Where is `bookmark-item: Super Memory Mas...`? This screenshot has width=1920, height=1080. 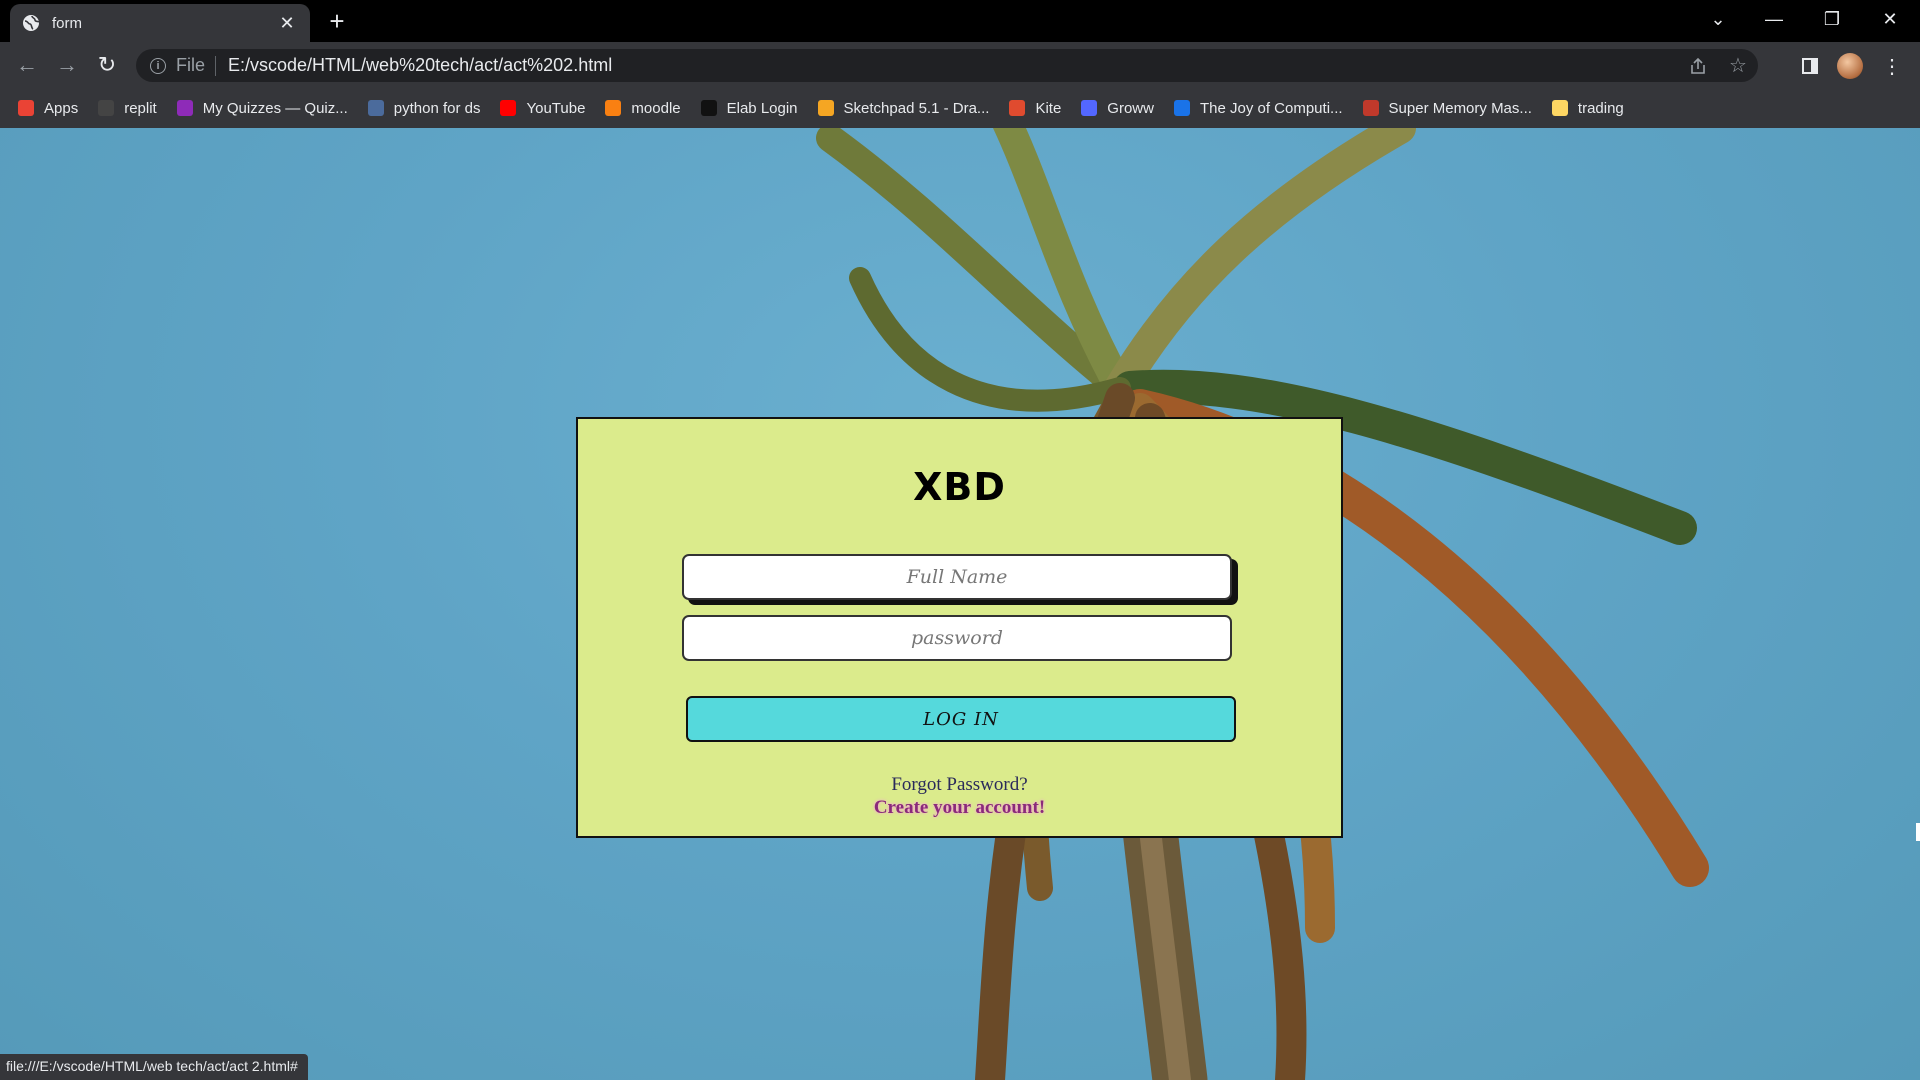 bookmark-item: Super Memory Mas... is located at coordinates (1447, 108).